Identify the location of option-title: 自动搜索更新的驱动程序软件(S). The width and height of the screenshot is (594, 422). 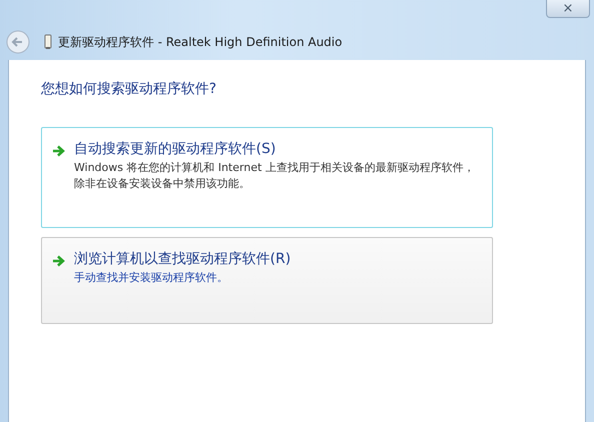
(175, 149).